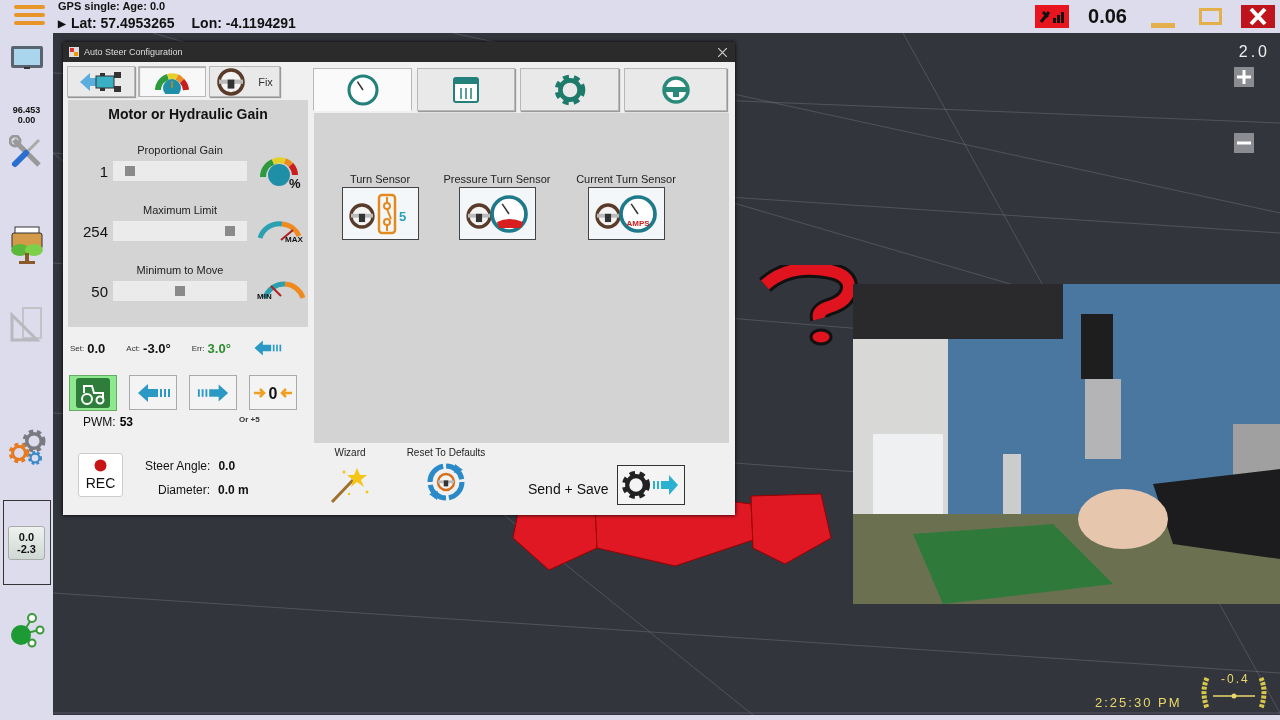 The height and width of the screenshot is (720, 1280). I want to click on minimize-icon, so click(1163, 24).